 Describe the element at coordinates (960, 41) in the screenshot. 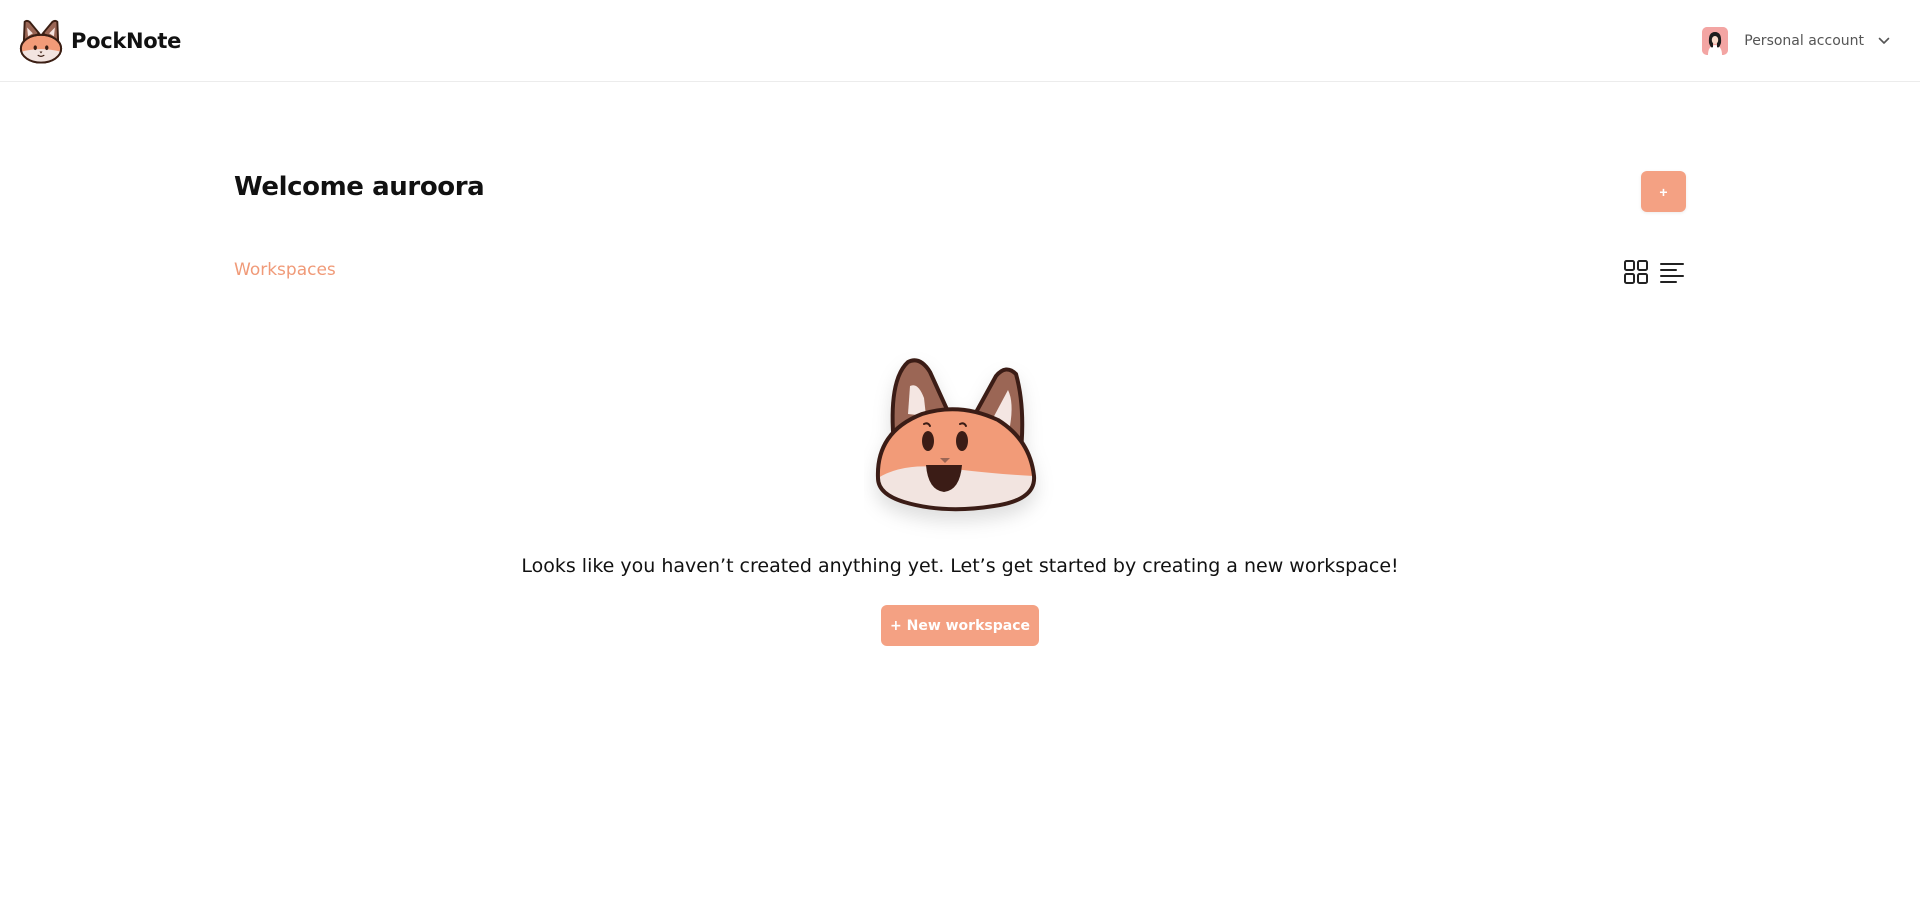

I see `top-bar: PockNote Personal account` at that location.